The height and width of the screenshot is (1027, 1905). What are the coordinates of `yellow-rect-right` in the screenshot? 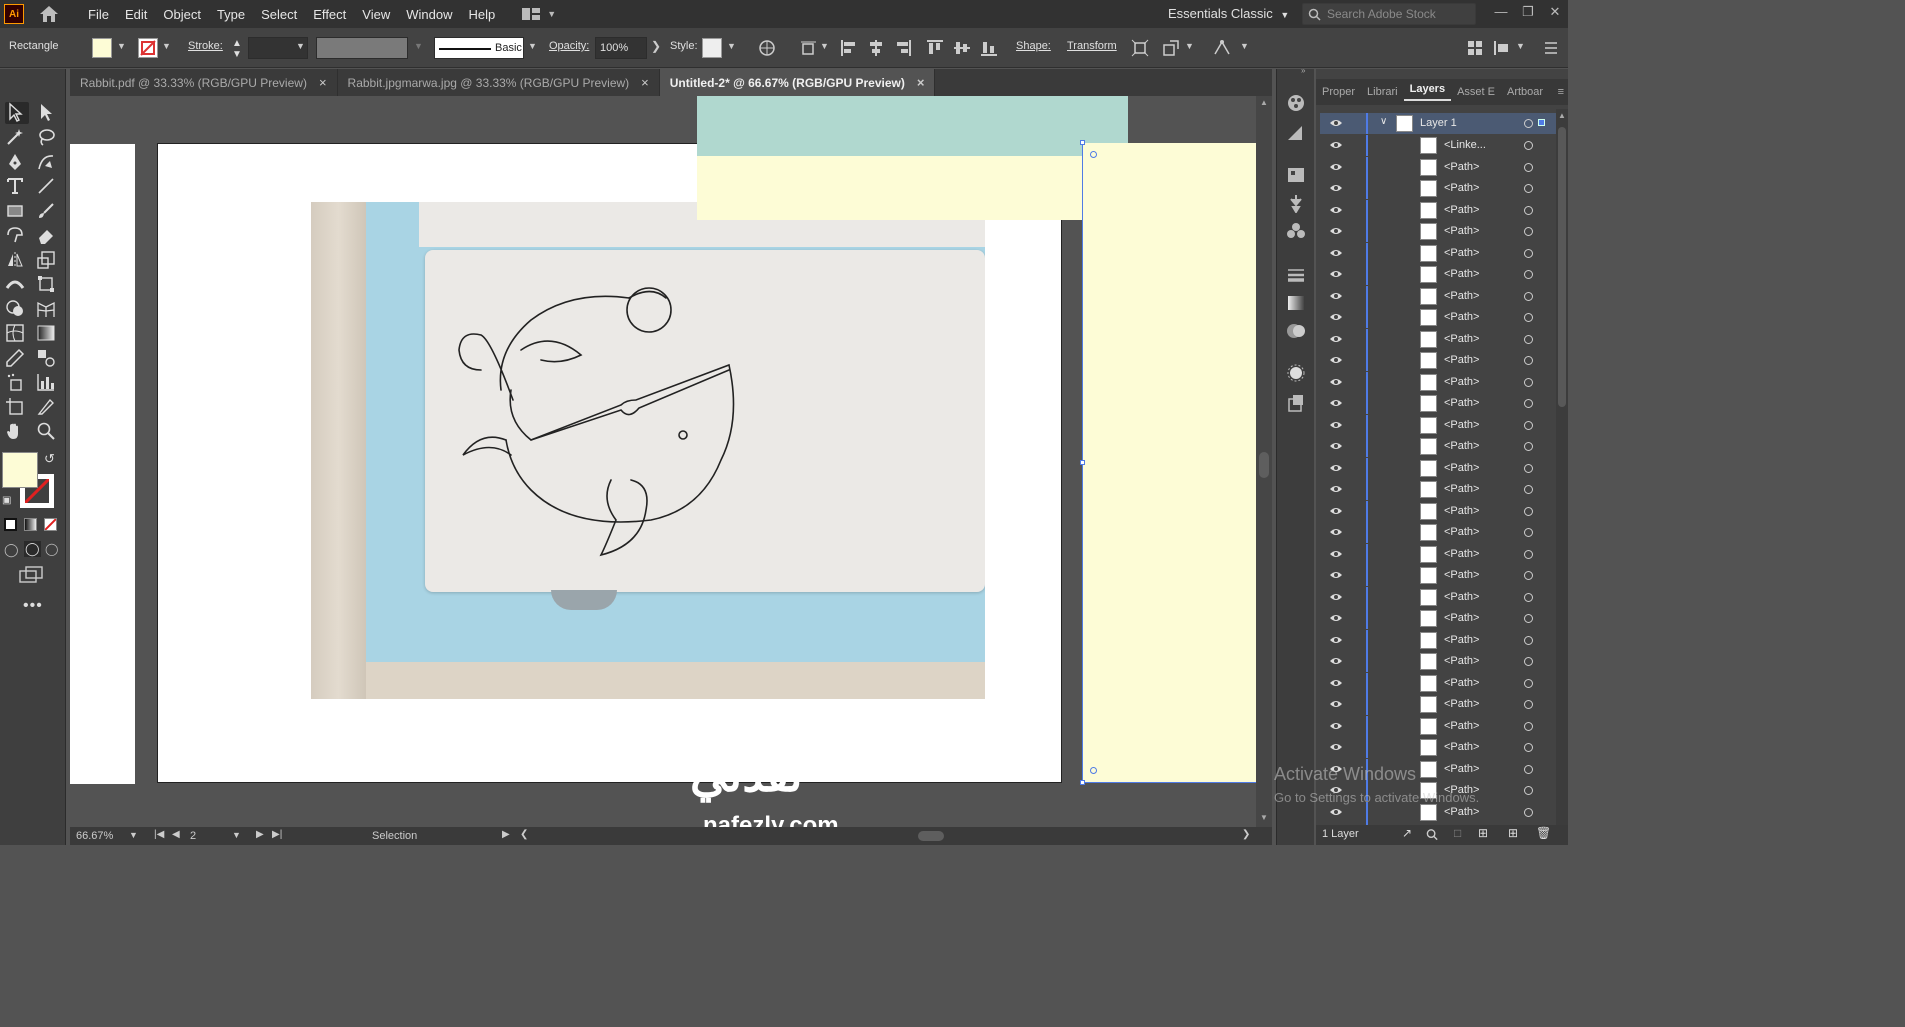 It's located at (1169, 463).